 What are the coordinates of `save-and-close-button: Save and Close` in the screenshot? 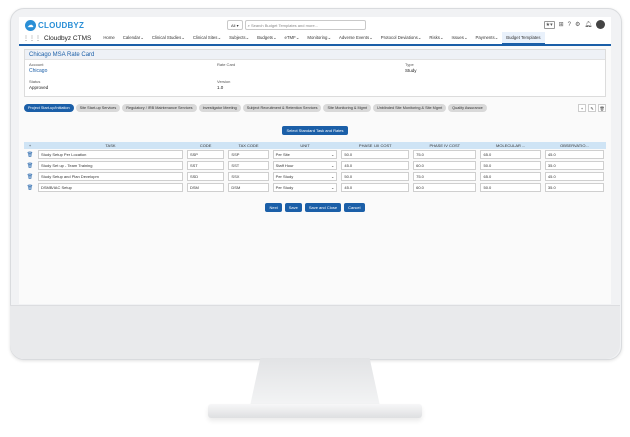 It's located at (323, 207).